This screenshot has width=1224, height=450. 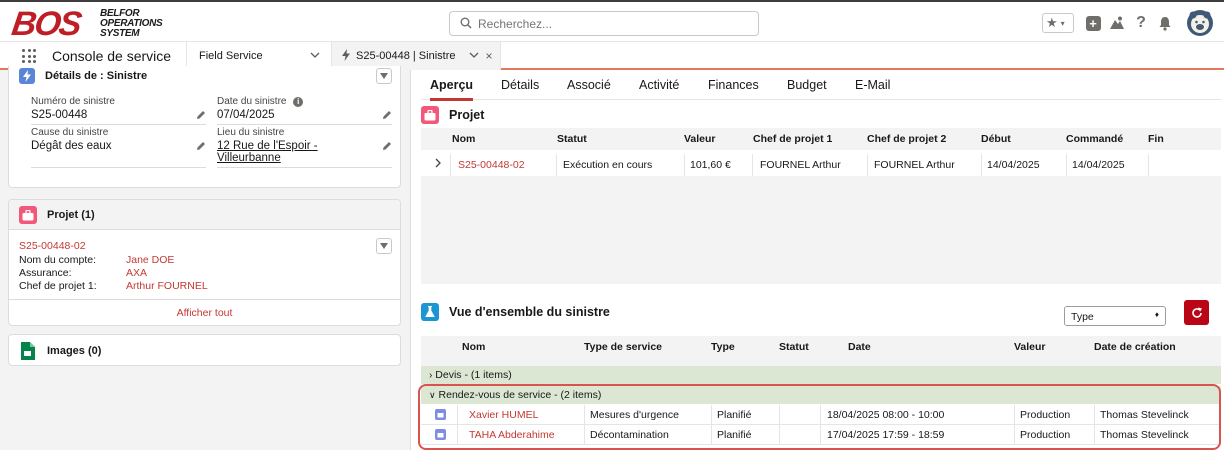 I want to click on group-devis: › Devis - (1 items), so click(x=821, y=375).